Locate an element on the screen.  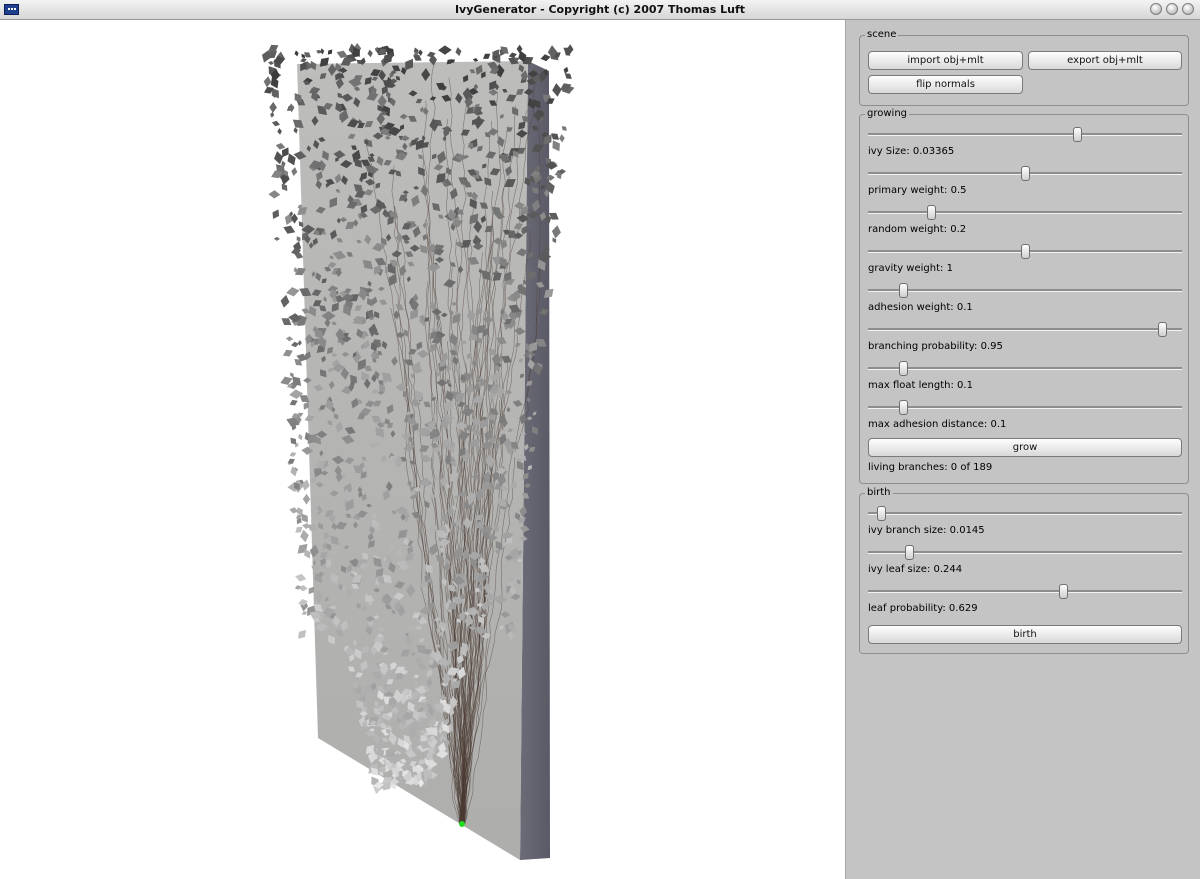
flip-normals-button: flip normals is located at coordinates (945, 84).